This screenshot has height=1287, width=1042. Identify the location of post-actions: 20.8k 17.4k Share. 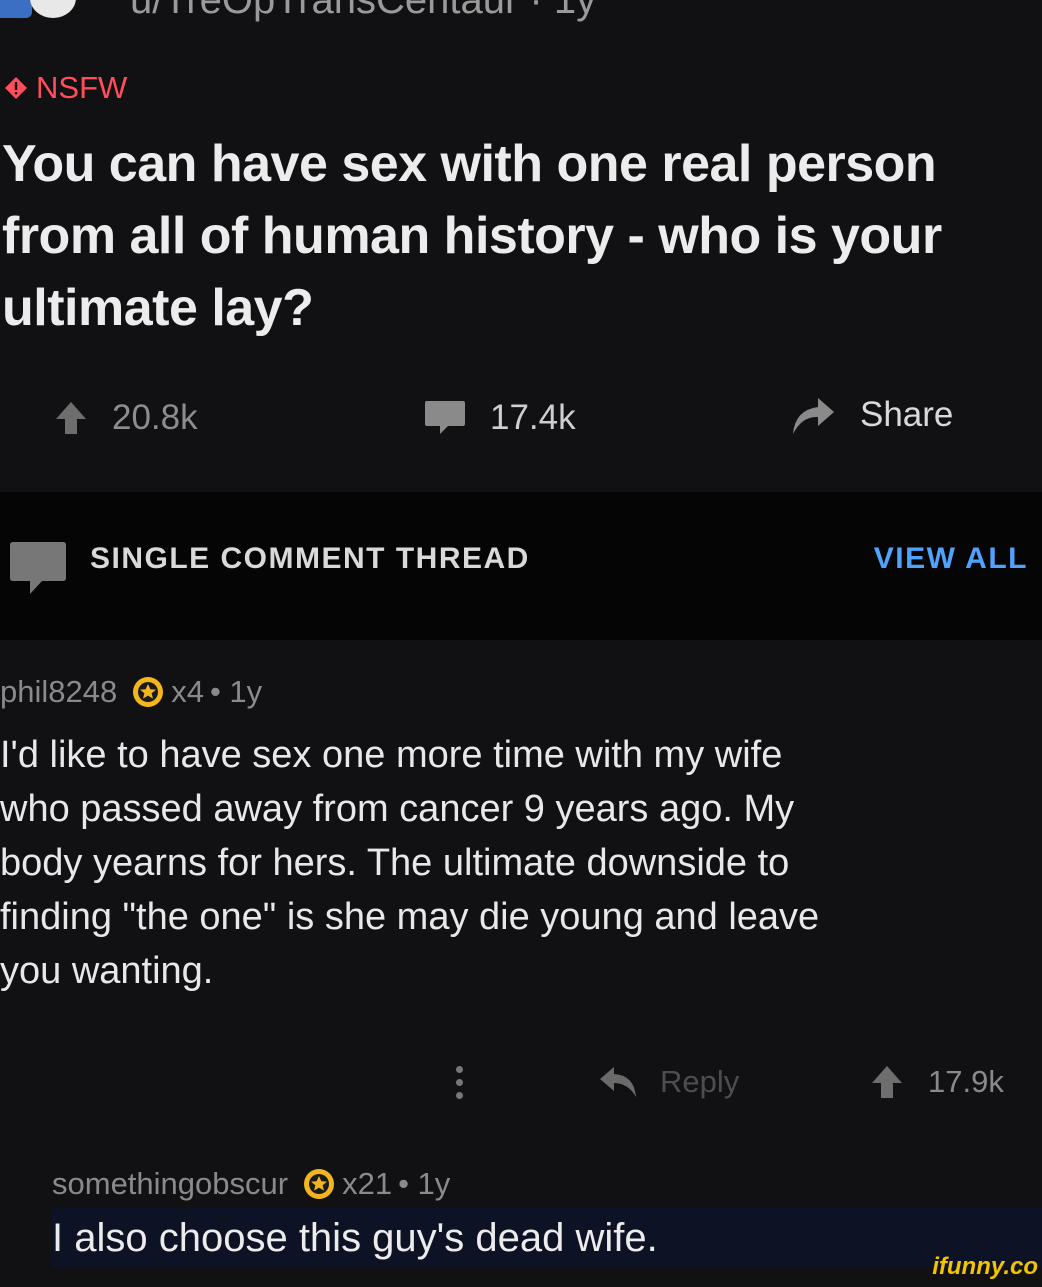
(521, 420).